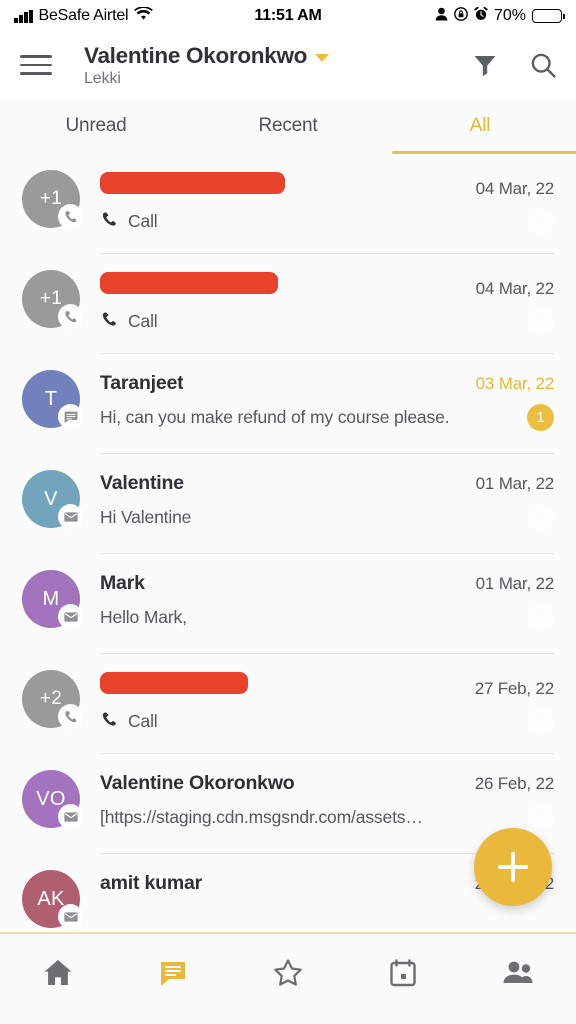 This screenshot has width=576, height=1024. What do you see at coordinates (327, 483) in the screenshot?
I see `conversation-header-row: Valentine 01 Mar, 22` at bounding box center [327, 483].